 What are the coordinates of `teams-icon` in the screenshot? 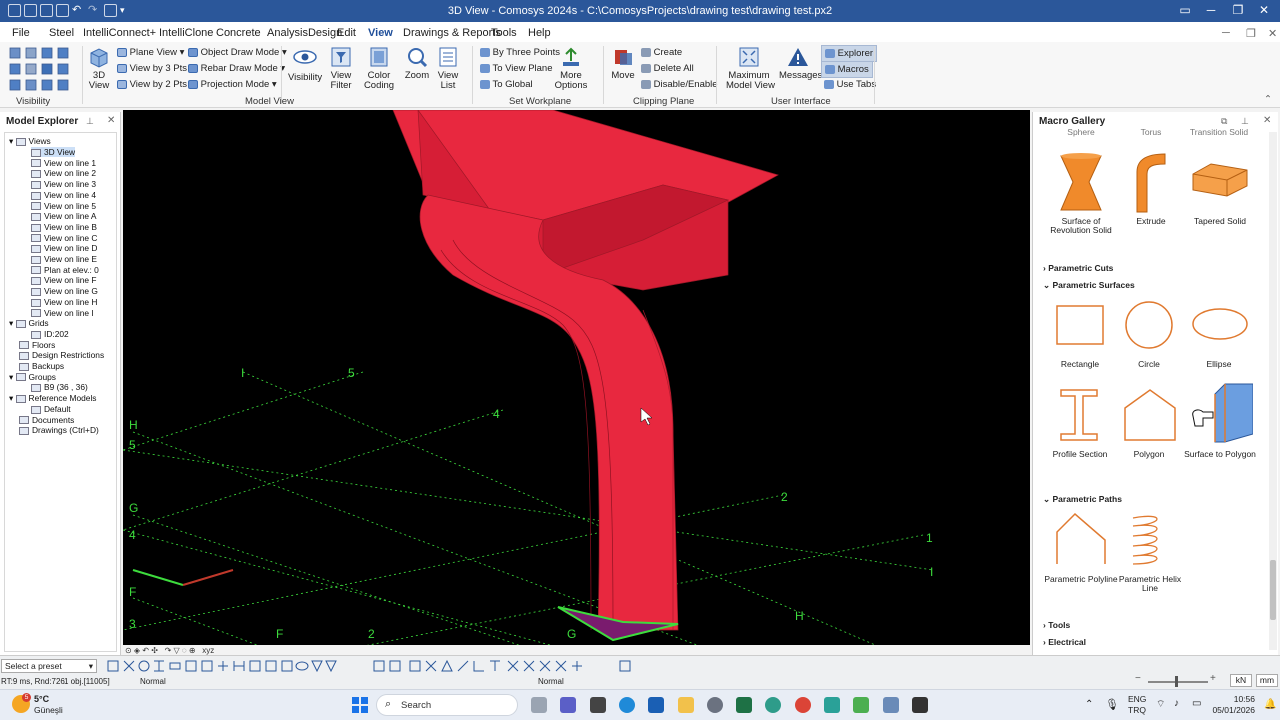 It's located at (568, 705).